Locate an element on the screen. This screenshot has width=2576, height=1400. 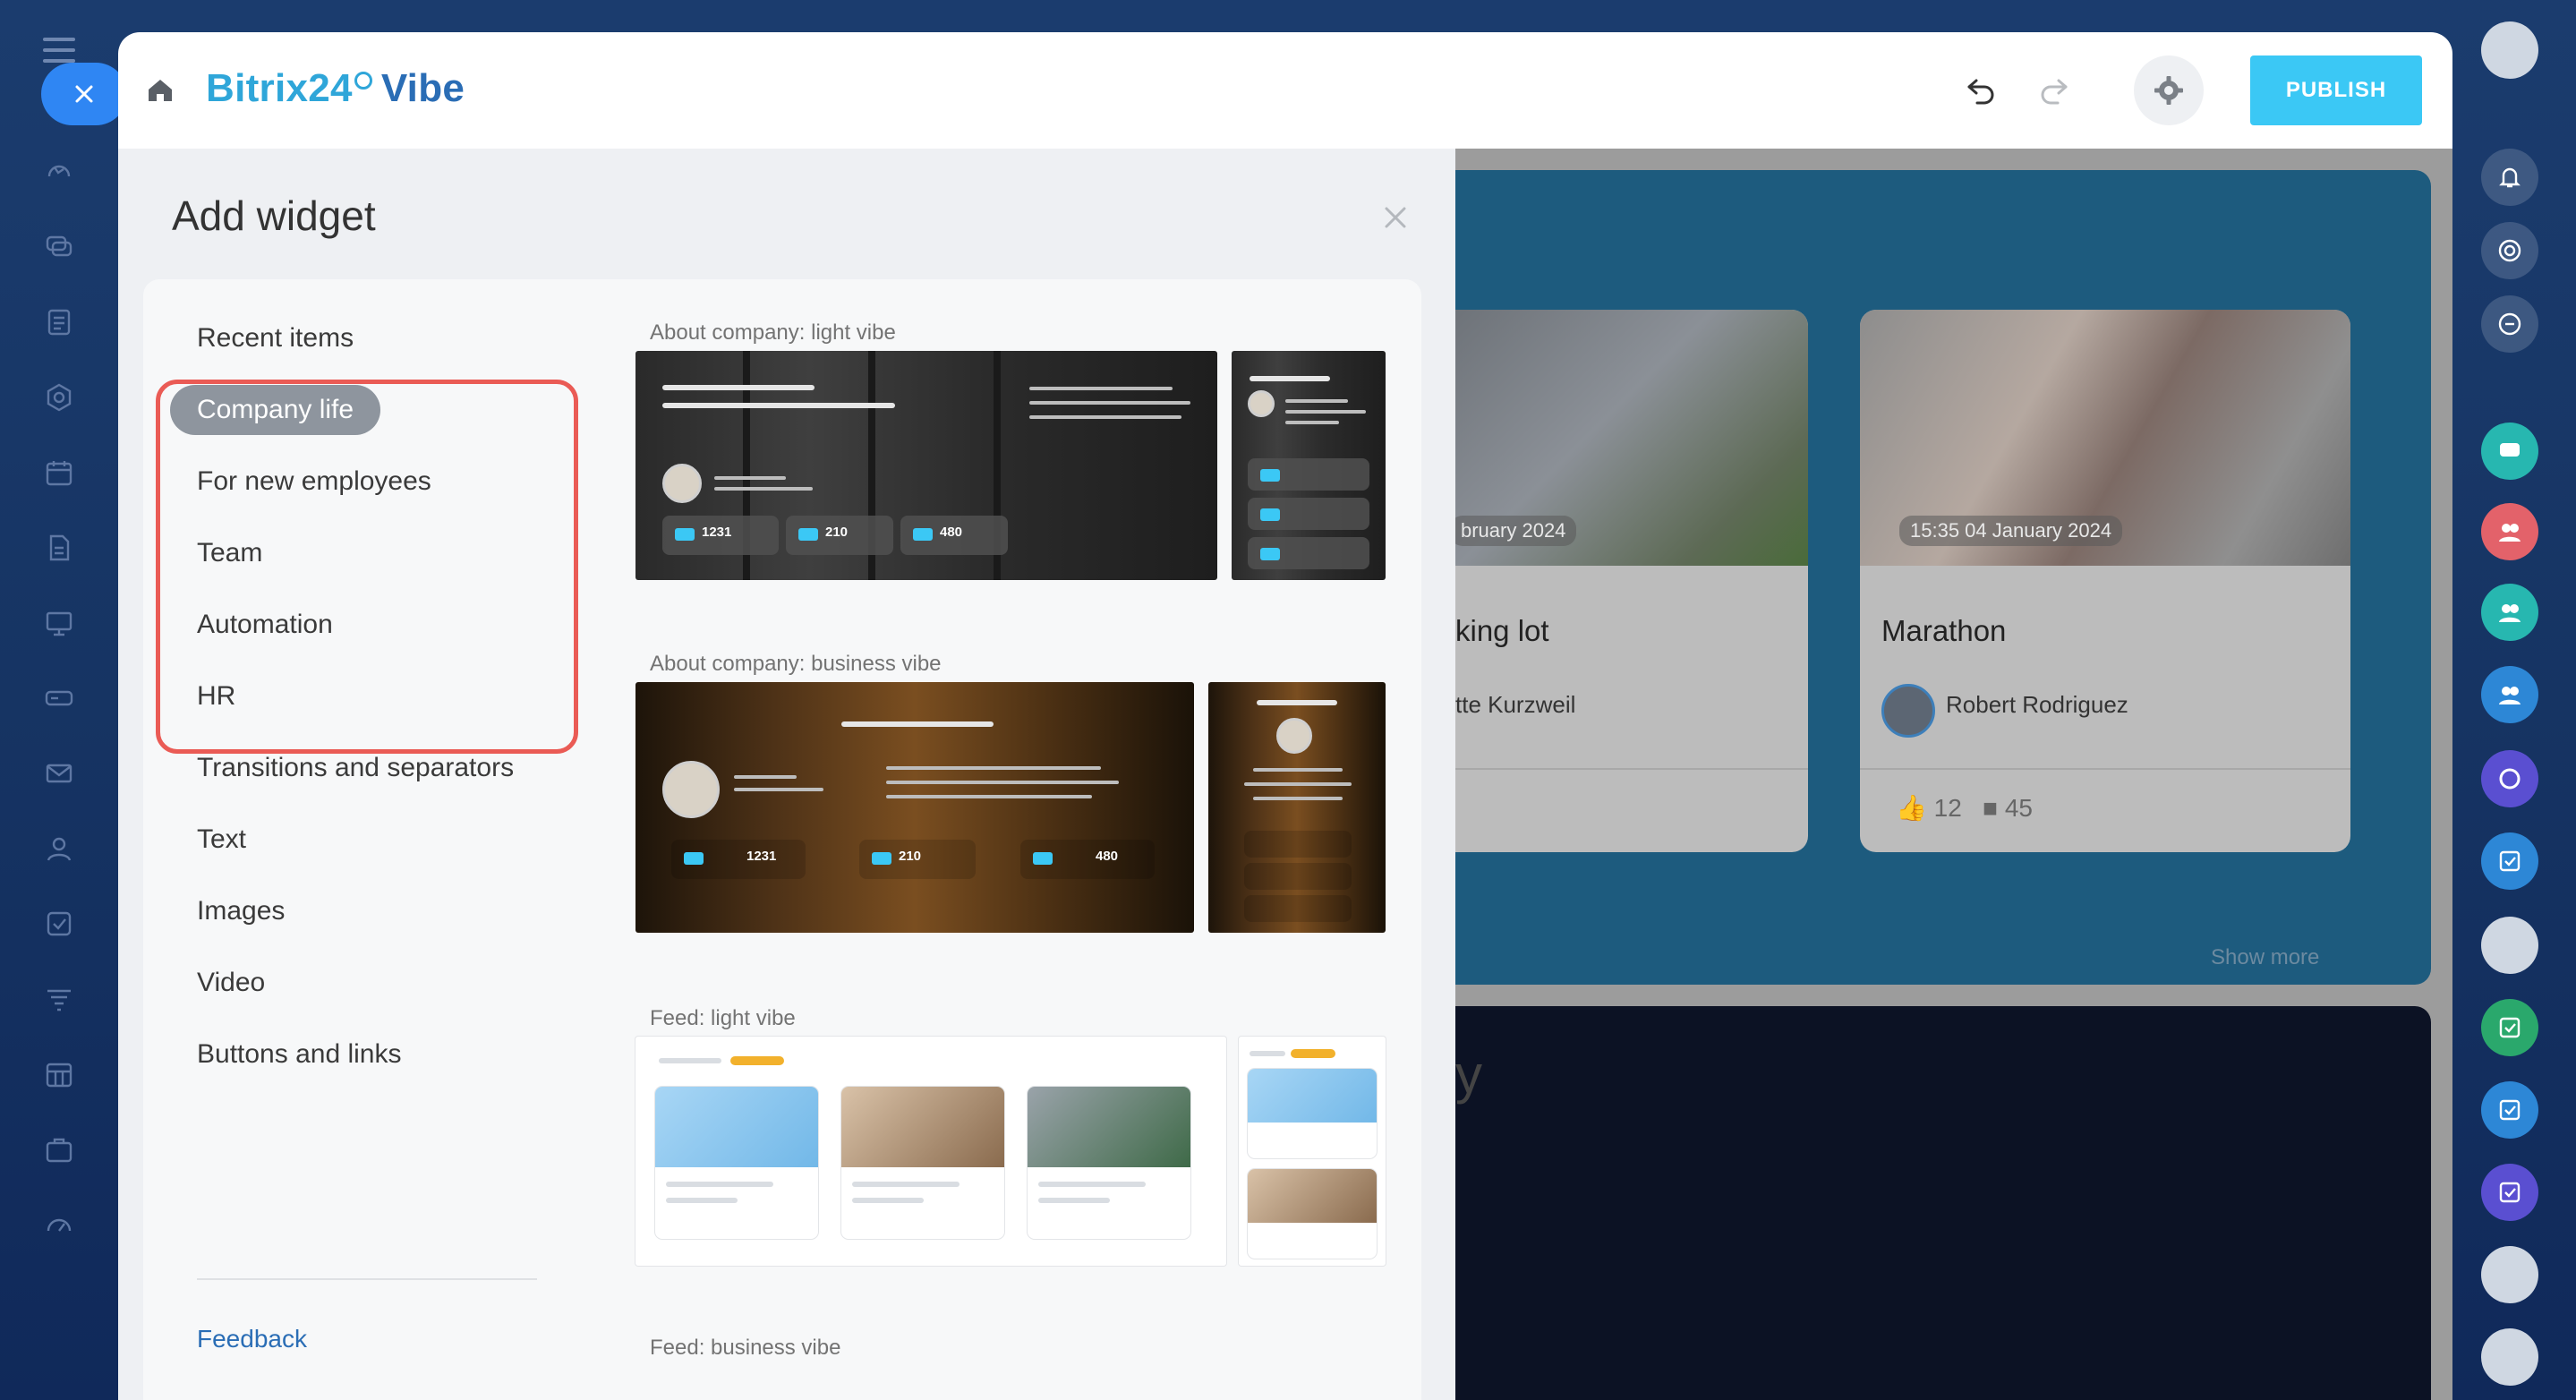
category-transitions-and-separators: Transitions and separators is located at coordinates (355, 768).